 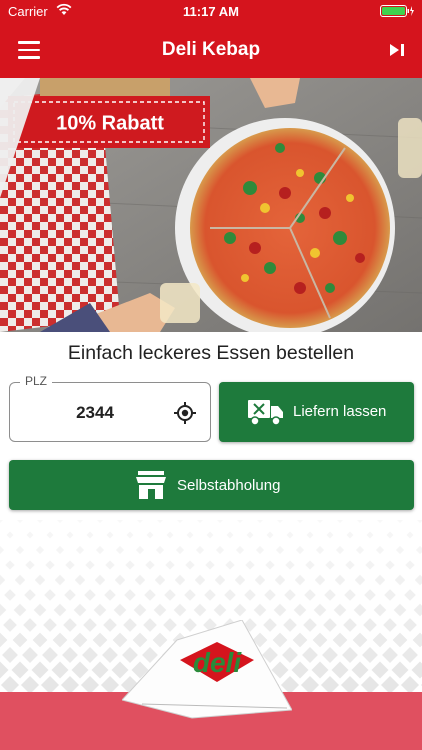 I want to click on battery-icon, so click(x=397, y=11).